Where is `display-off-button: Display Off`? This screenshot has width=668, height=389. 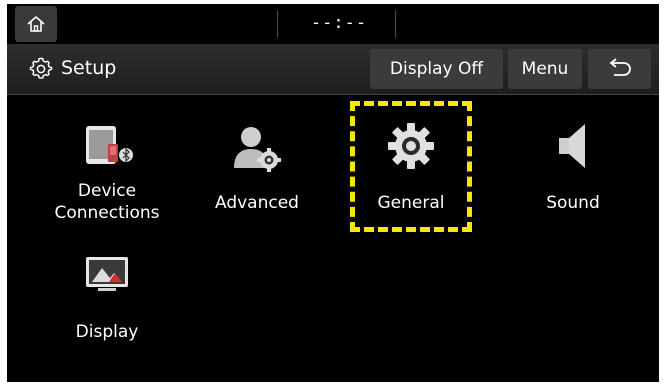
display-off-button: Display Off is located at coordinates (436, 69).